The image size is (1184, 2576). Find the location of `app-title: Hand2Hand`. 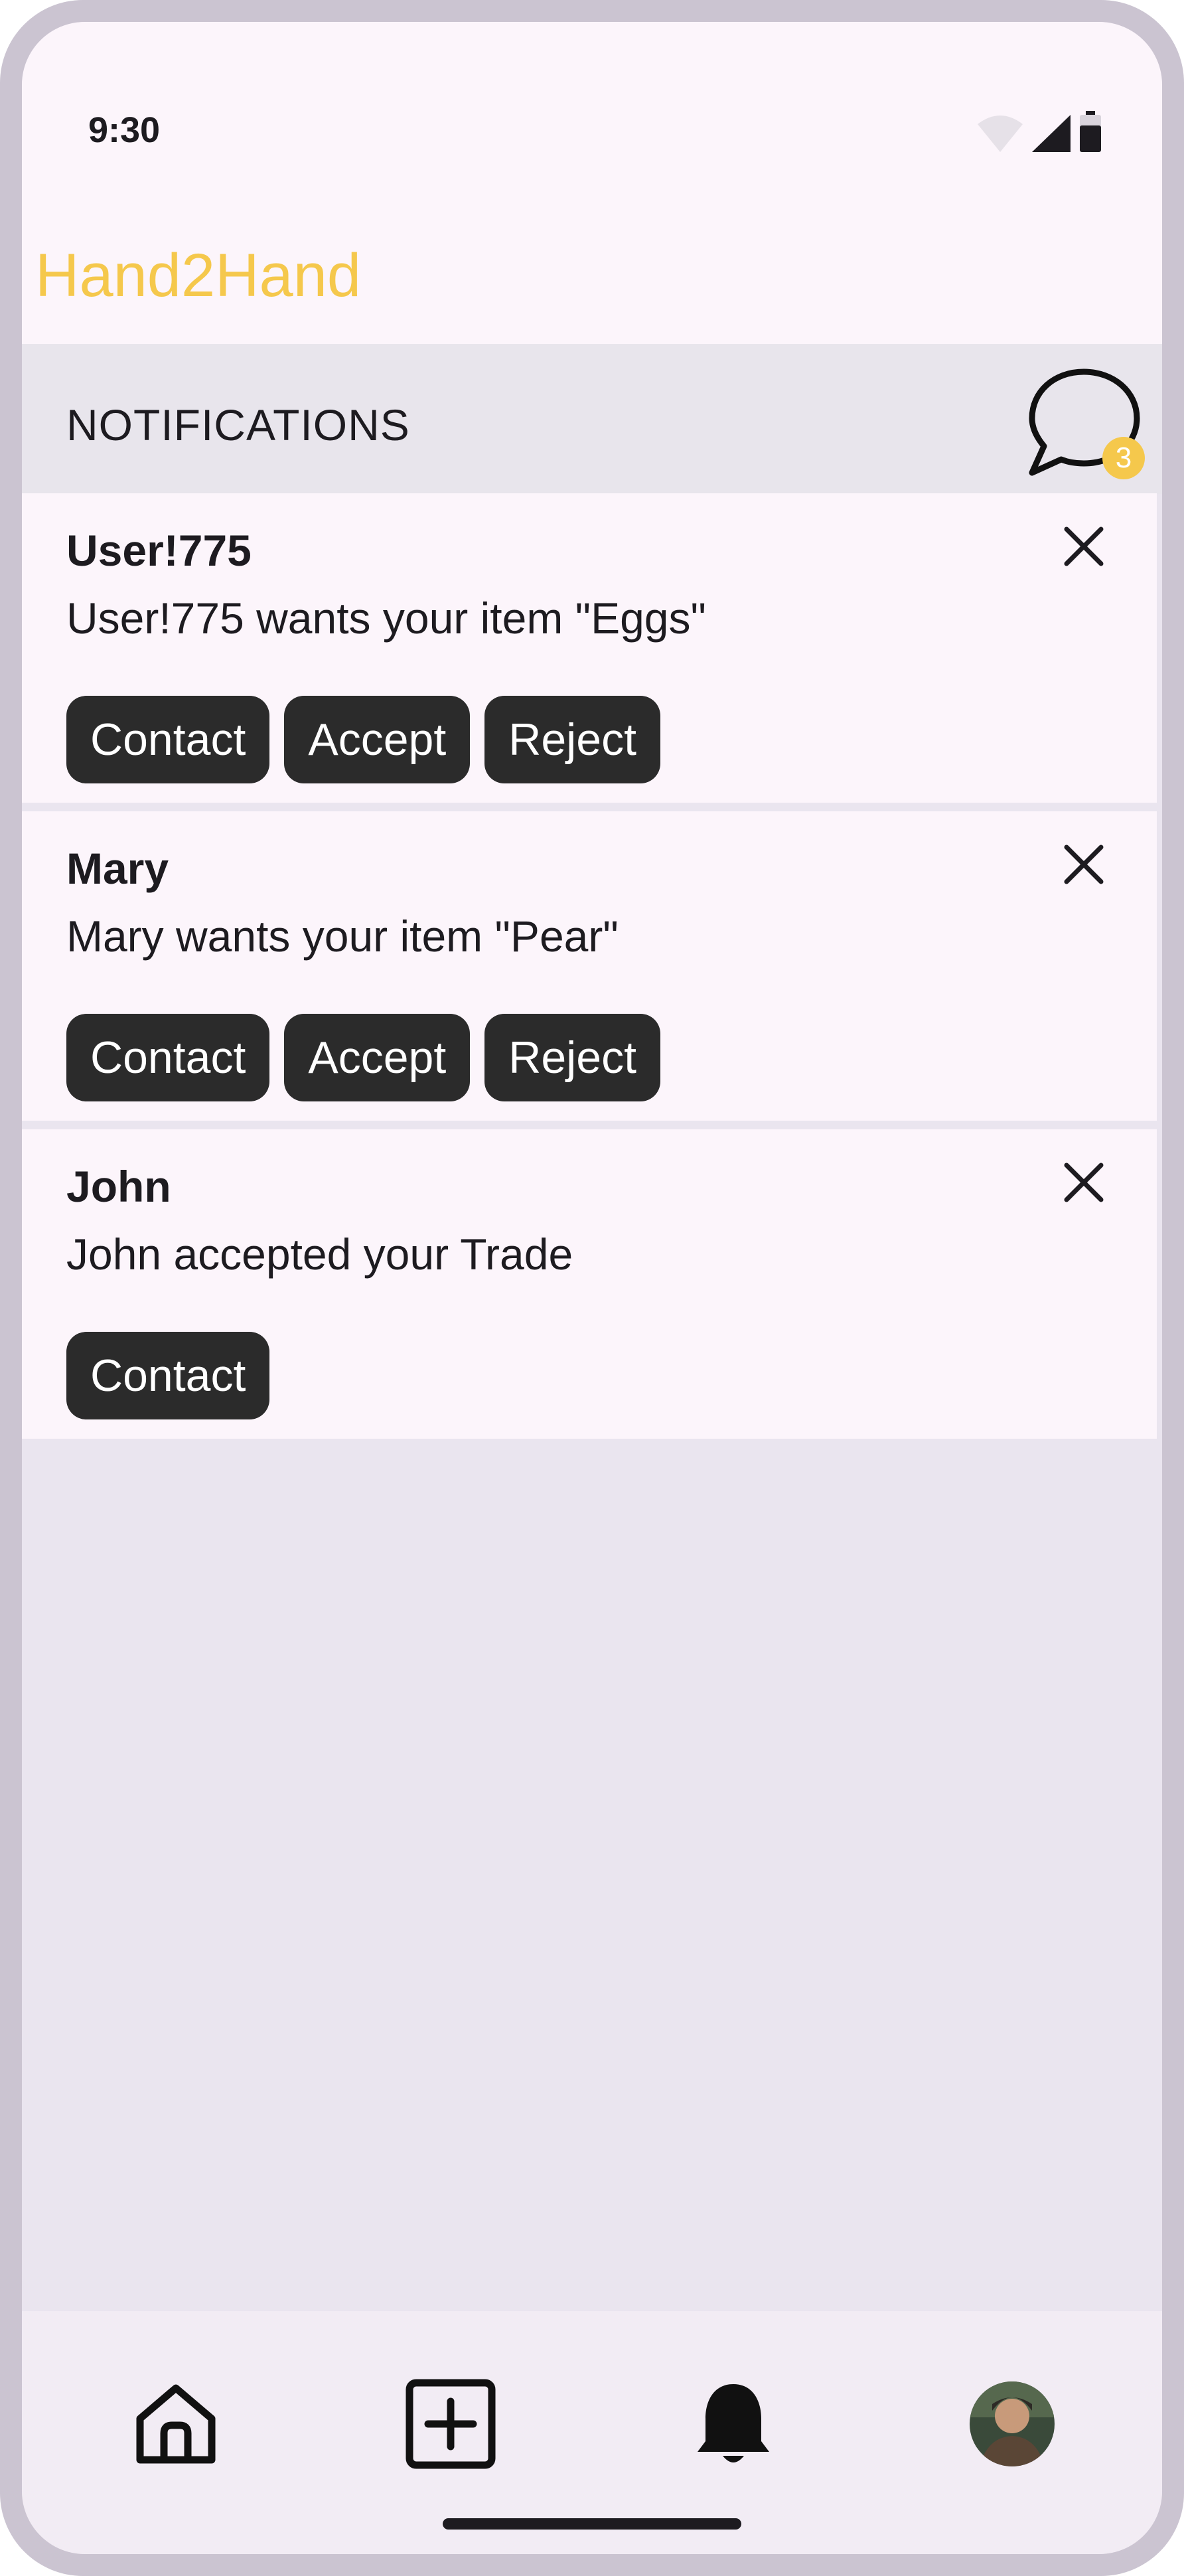

app-title: Hand2Hand is located at coordinates (198, 275).